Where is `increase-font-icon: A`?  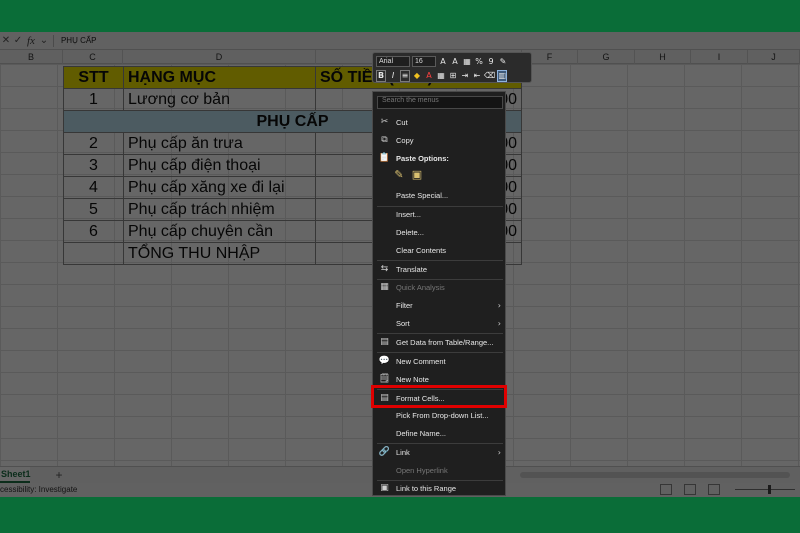 increase-font-icon: A is located at coordinates (443, 62).